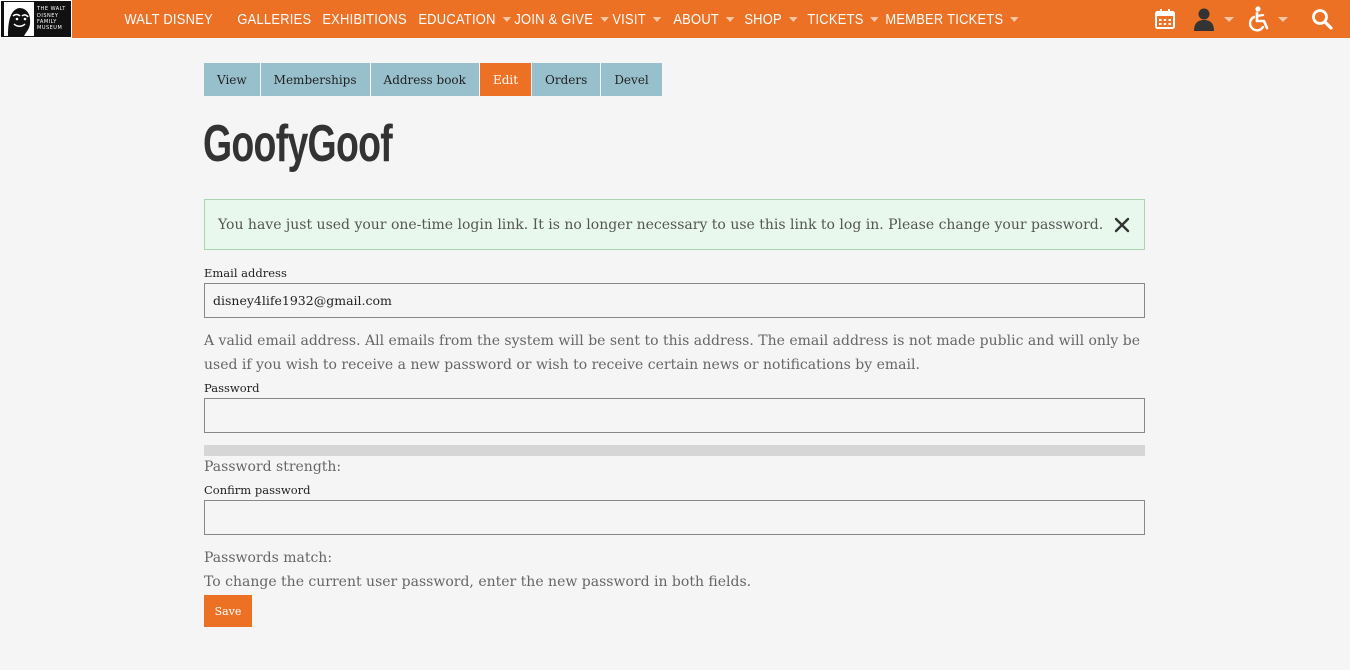 The width and height of the screenshot is (1350, 670). What do you see at coordinates (457, 19) in the screenshot?
I see `nav-label: EDUCATION` at bounding box center [457, 19].